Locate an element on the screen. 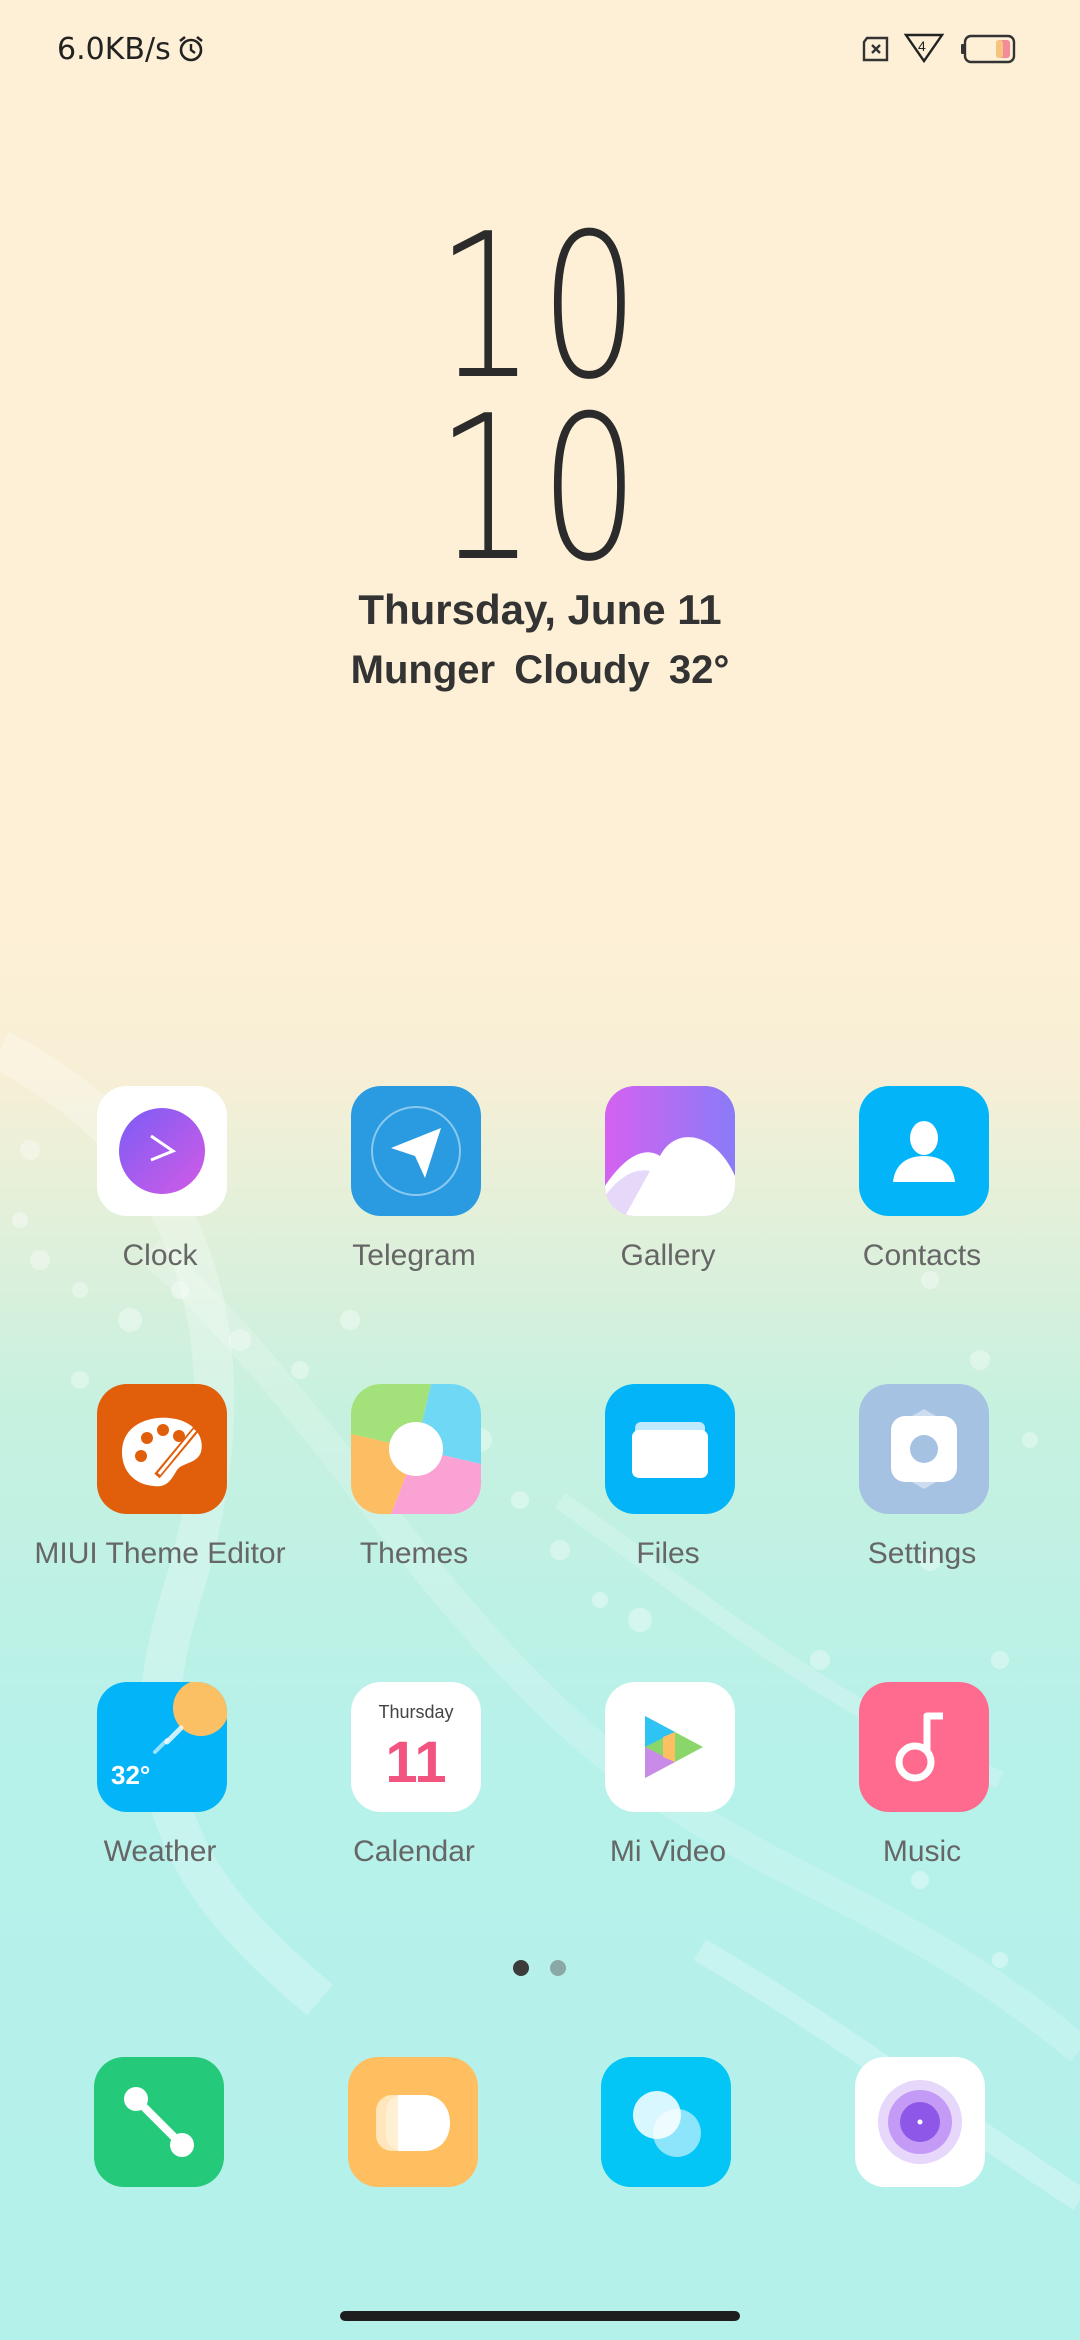 This screenshot has width=1080, height=2340. app-label: Gallery is located at coordinates (668, 1255).